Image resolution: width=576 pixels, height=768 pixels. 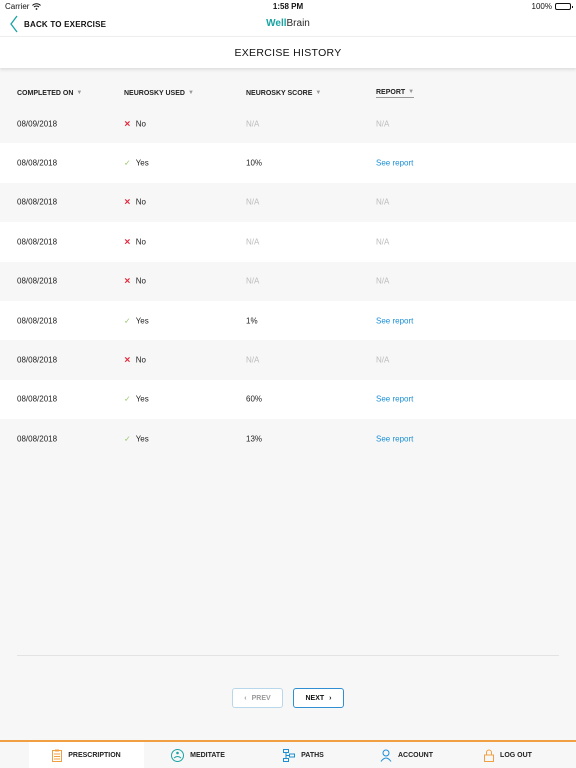 I want to click on next-page-button: NEXT ›, so click(x=318, y=698).